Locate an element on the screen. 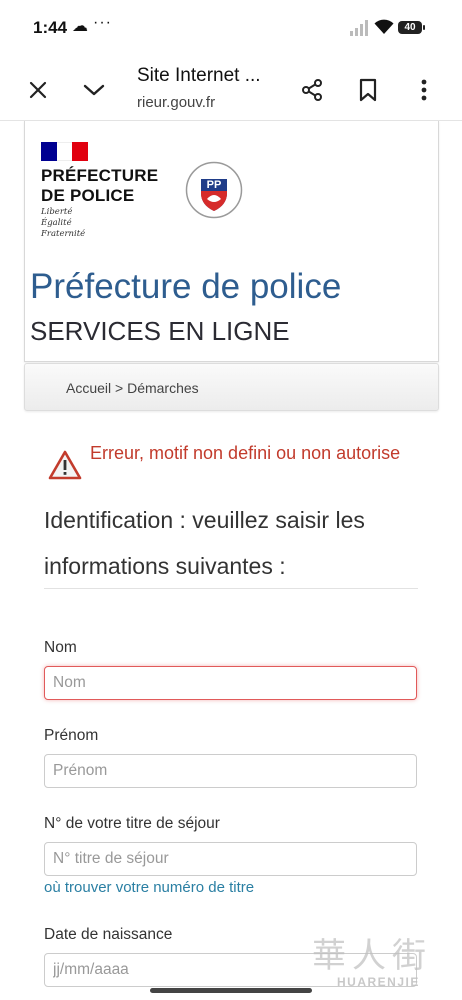 The width and height of the screenshot is (462, 1000). close-icon is located at coordinates (38, 90).